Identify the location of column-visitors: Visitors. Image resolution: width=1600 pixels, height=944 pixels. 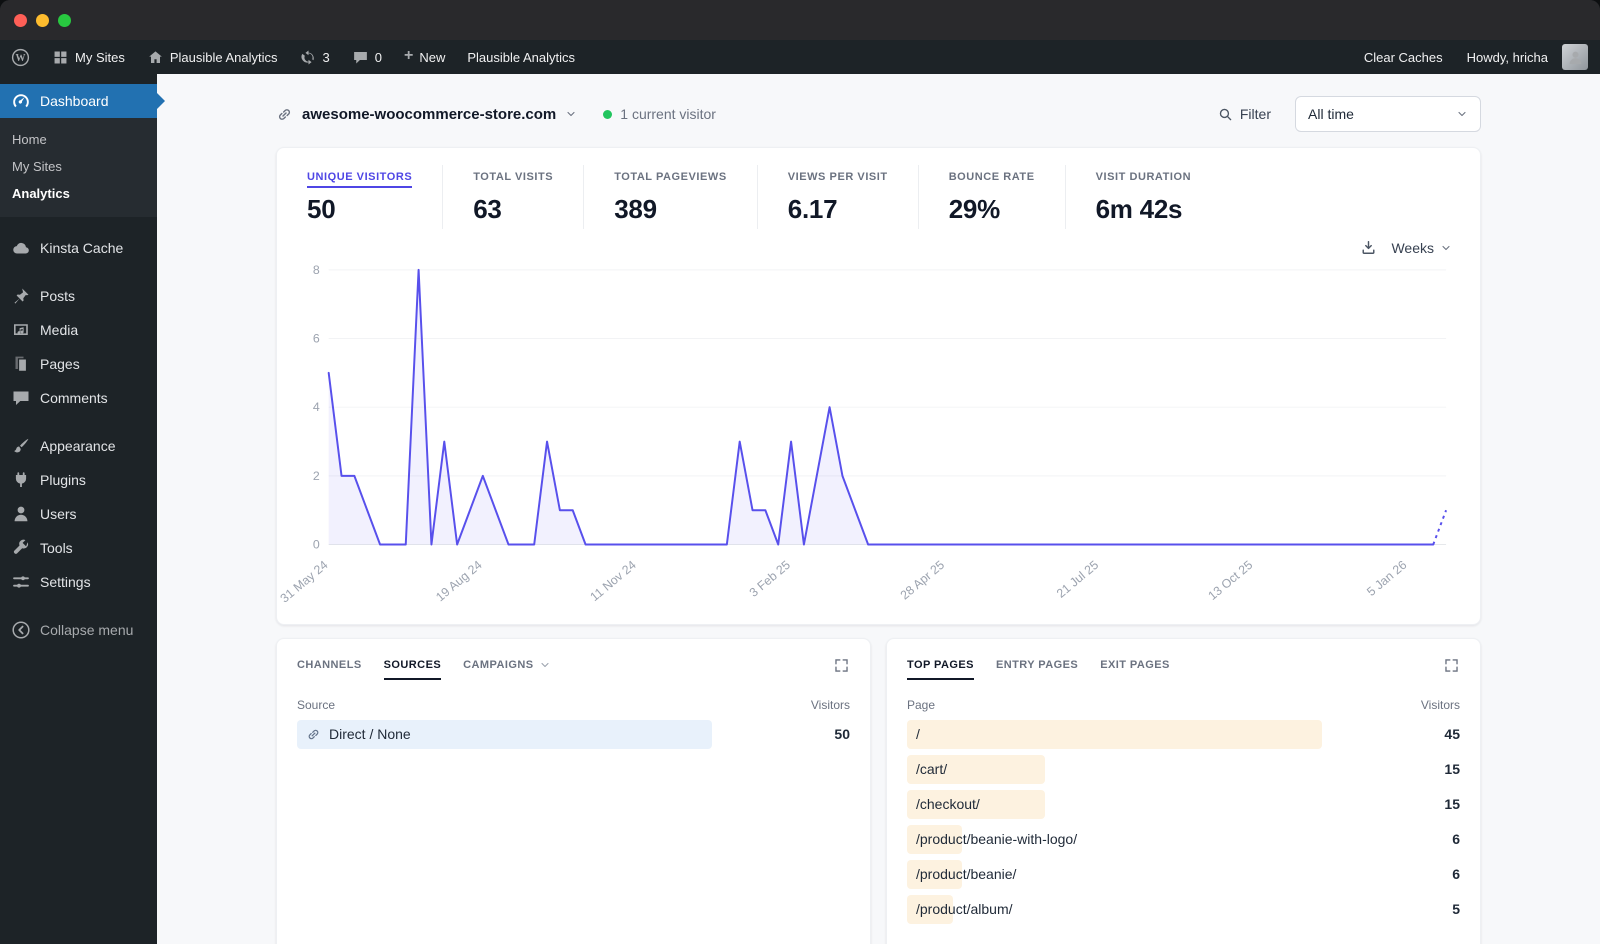
(1440, 704).